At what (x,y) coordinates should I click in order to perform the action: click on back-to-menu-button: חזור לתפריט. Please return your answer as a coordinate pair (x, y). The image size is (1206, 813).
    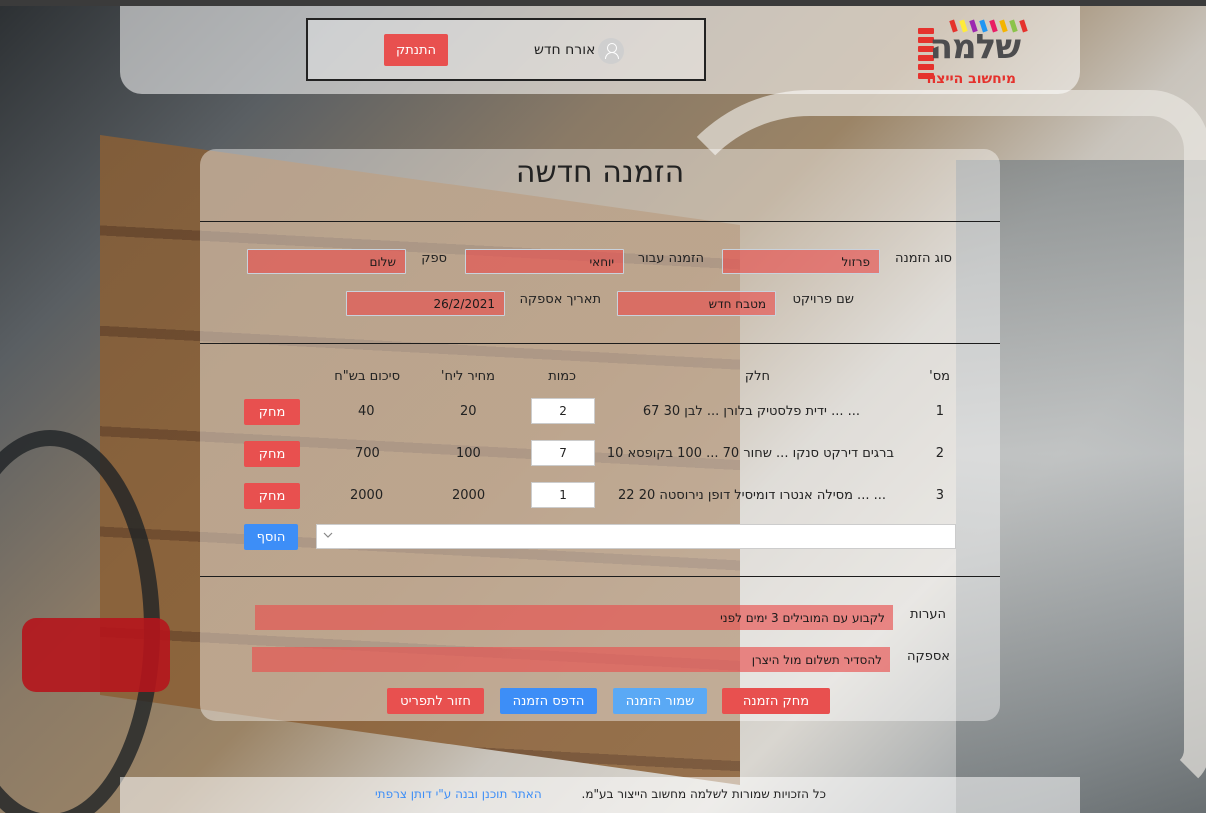
    Looking at the image, I should click on (435, 701).